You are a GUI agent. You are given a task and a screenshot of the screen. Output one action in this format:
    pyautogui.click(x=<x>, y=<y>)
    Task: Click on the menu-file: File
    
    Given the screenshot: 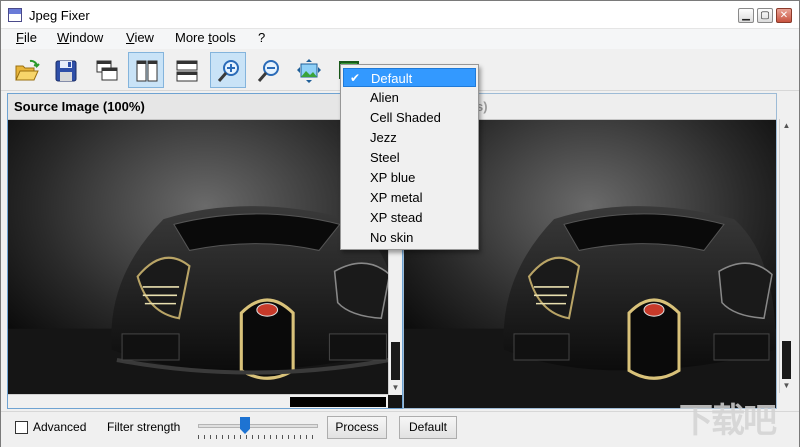 What is the action you would take?
    pyautogui.click(x=26, y=37)
    